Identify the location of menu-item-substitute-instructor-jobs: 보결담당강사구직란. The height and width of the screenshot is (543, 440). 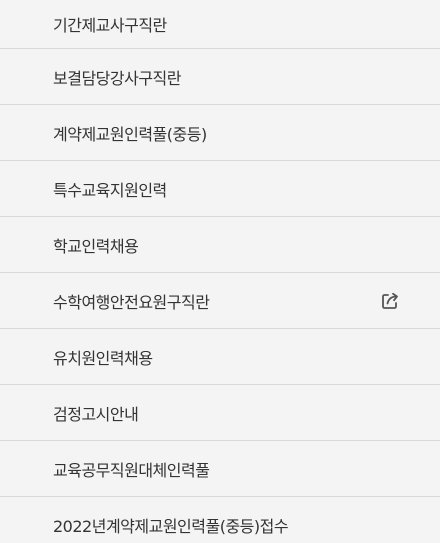
(220, 77).